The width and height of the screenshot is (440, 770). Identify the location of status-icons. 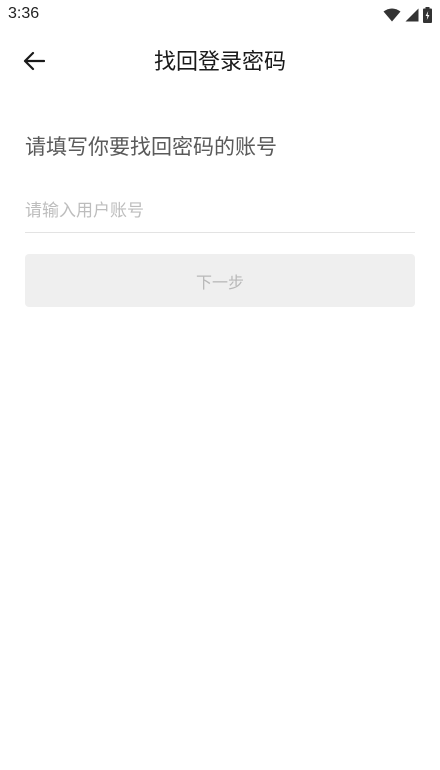
(407, 15).